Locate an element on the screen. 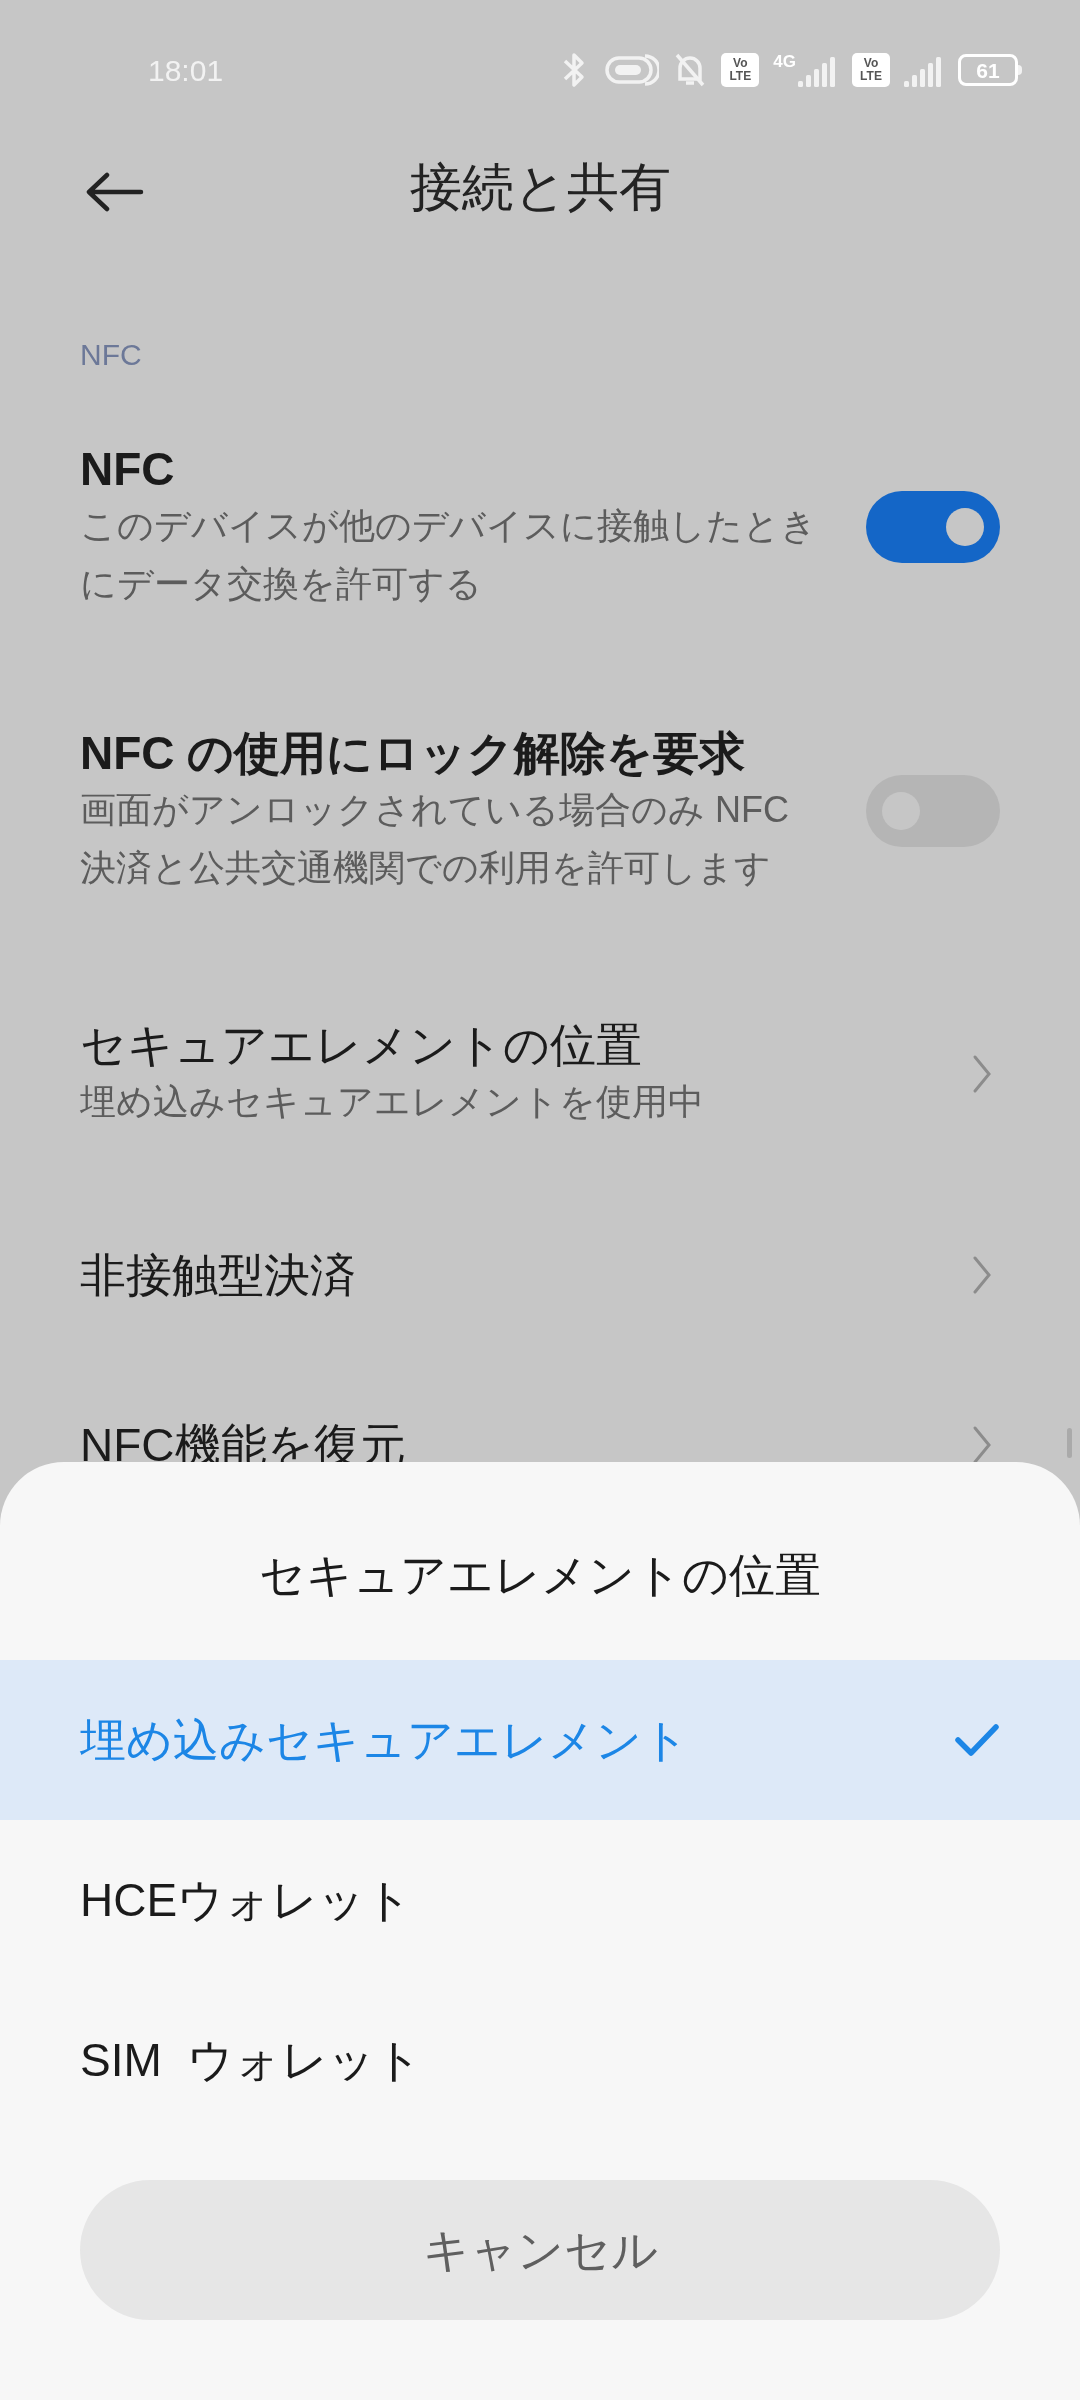 The width and height of the screenshot is (1080, 2400). link-icon is located at coordinates (632, 70).